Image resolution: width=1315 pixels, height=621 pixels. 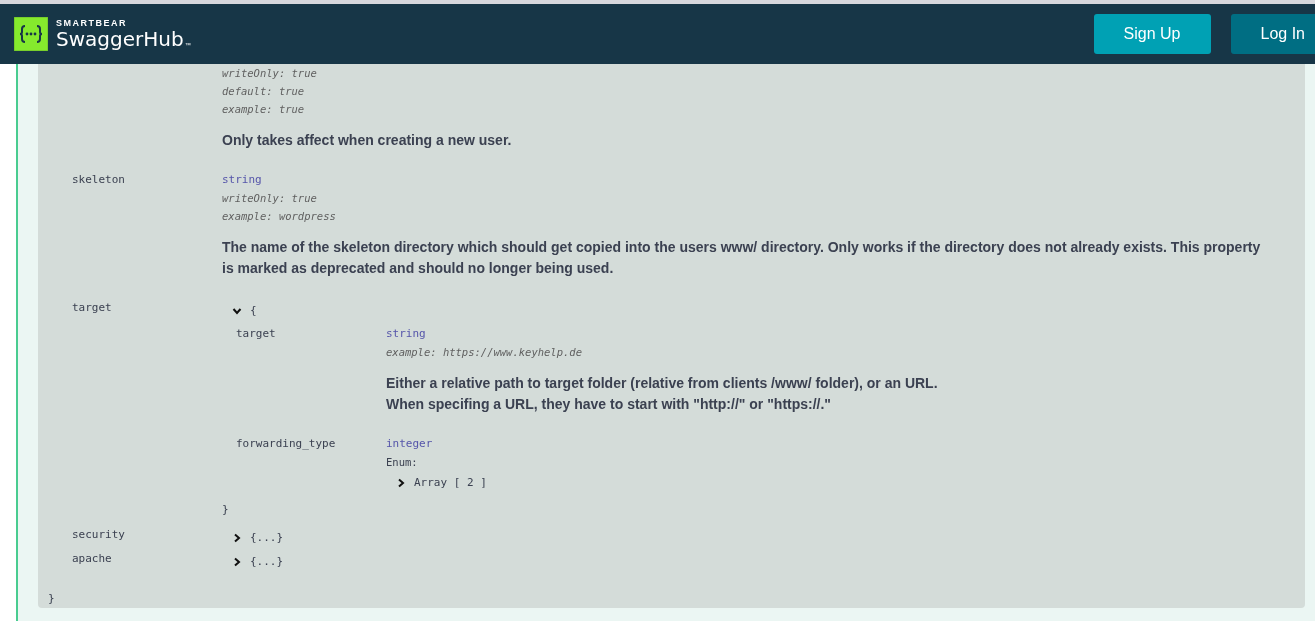 What do you see at coordinates (410, 444) in the screenshot?
I see `property-type: integer` at bounding box center [410, 444].